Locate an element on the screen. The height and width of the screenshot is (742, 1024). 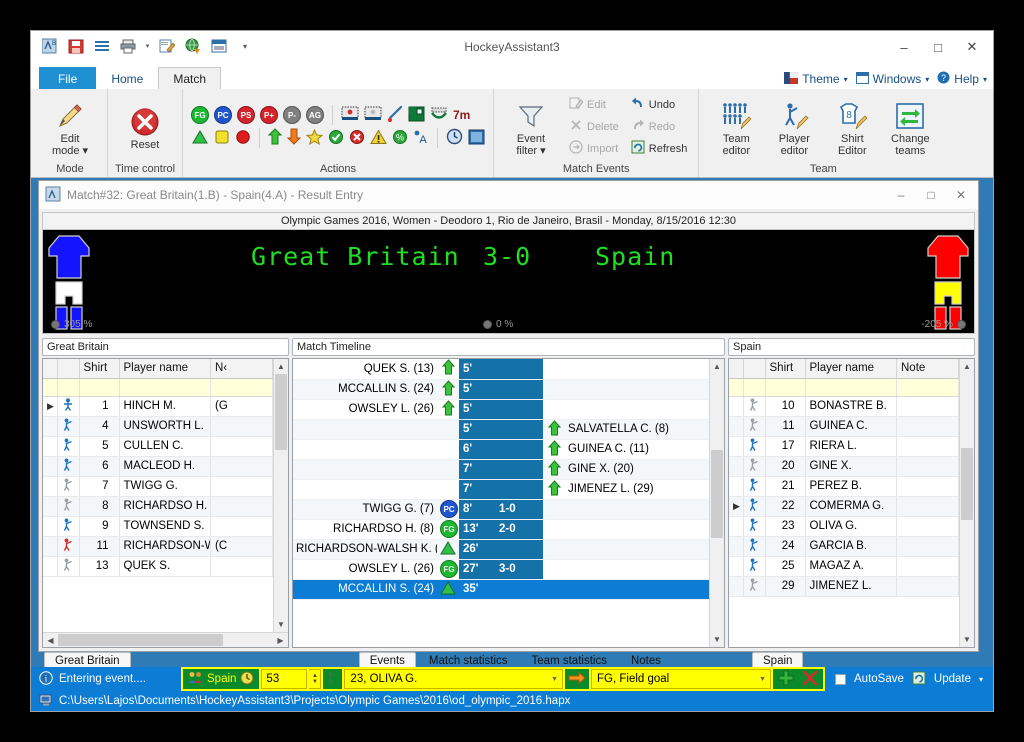
table-row: 9 TOWNSEND S. is located at coordinates (158, 526).